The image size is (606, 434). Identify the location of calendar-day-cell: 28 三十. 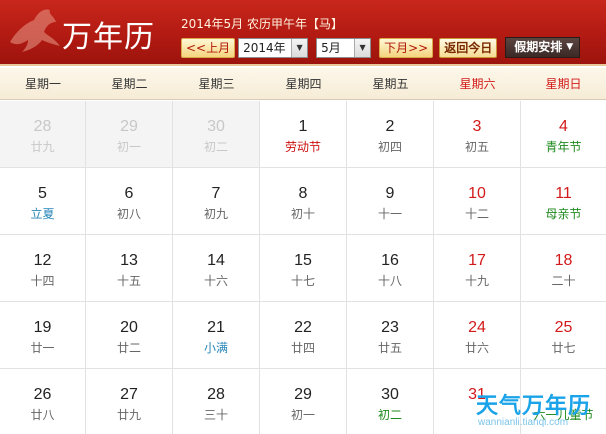
(216, 401).